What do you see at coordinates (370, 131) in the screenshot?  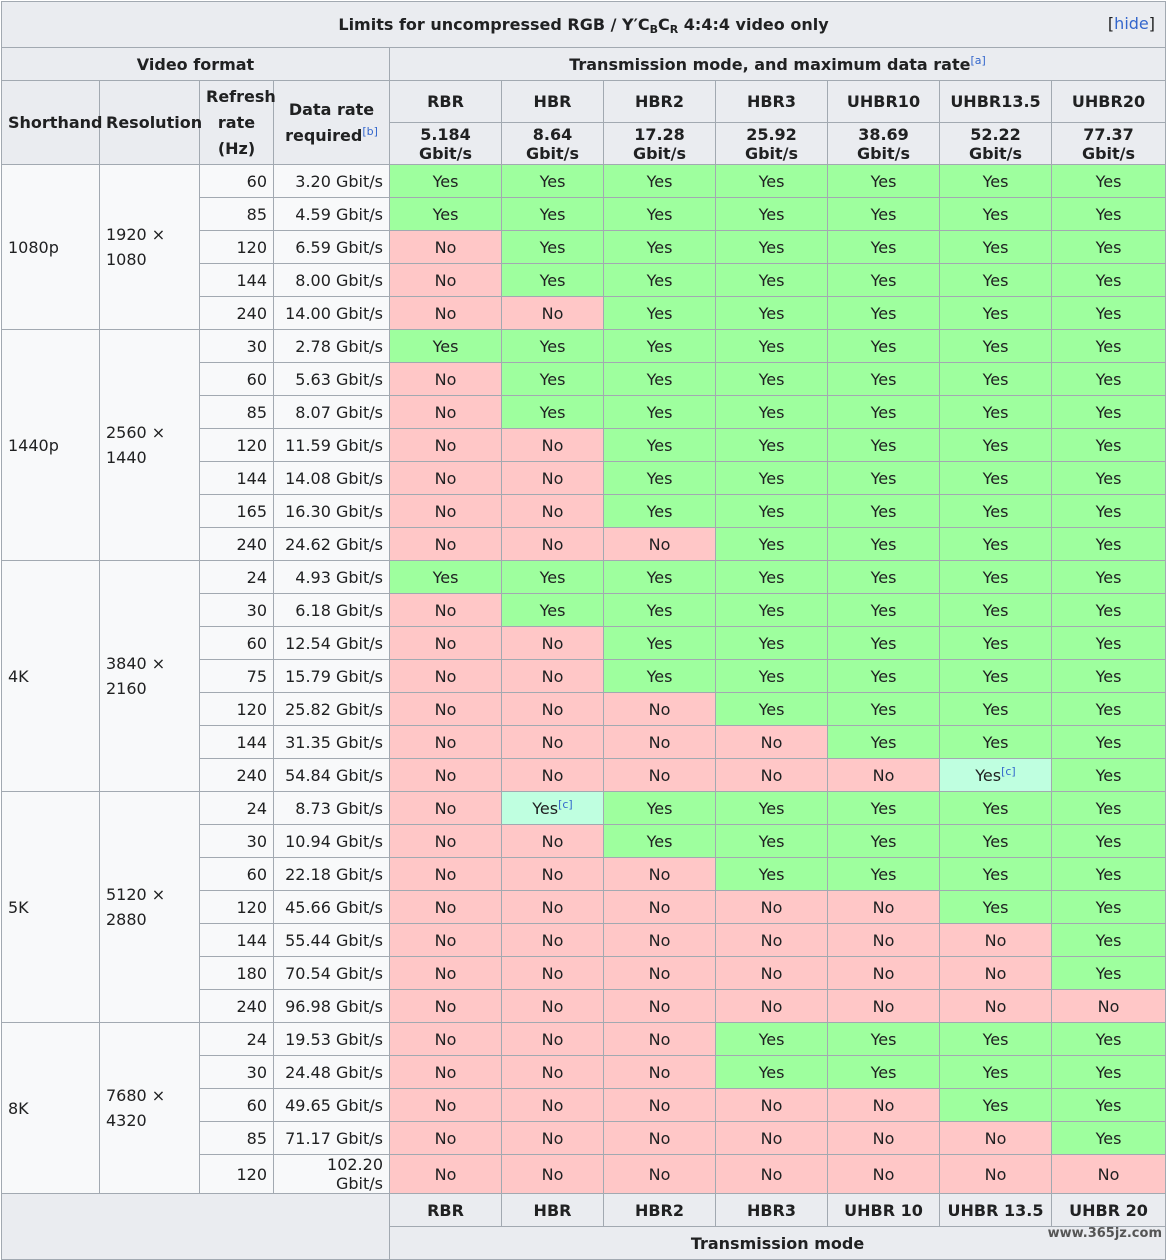 I see `footnote-b-link: [b]` at bounding box center [370, 131].